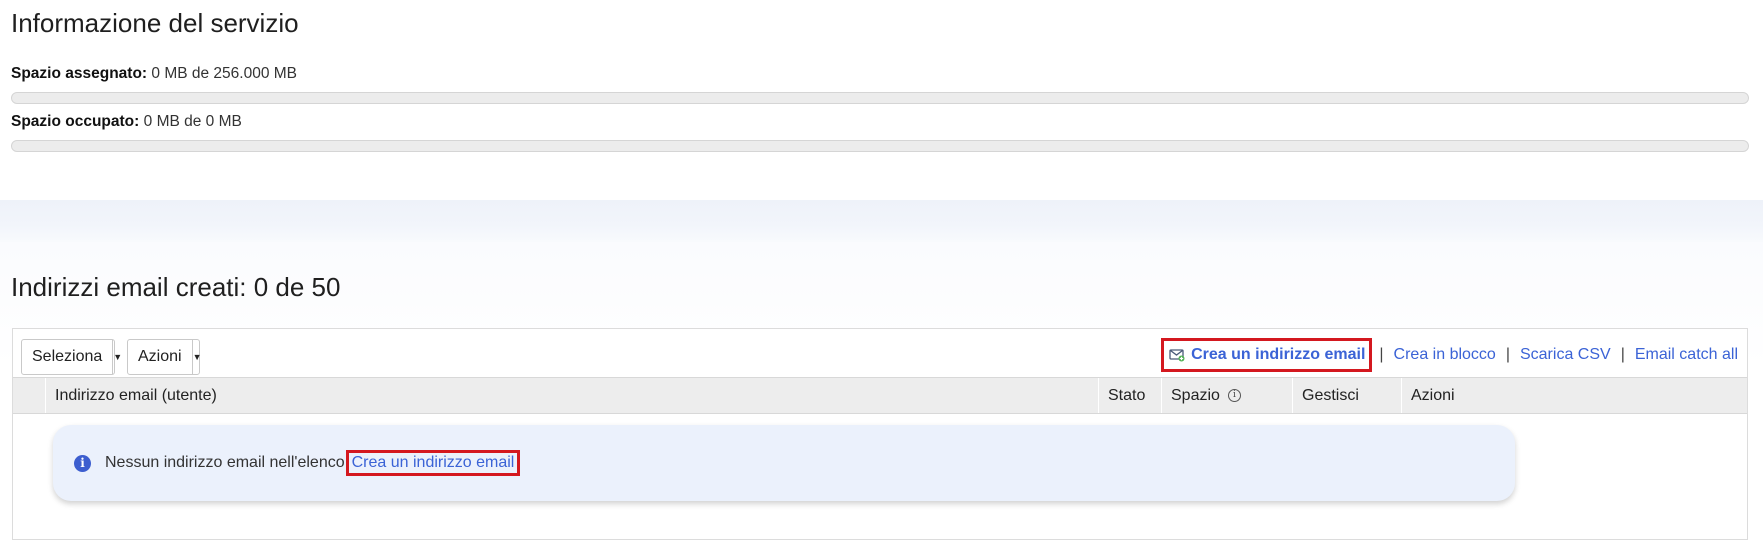 Image resolution: width=1763 pixels, height=553 pixels. What do you see at coordinates (881, 221) in the screenshot?
I see `section-divider` at bounding box center [881, 221].